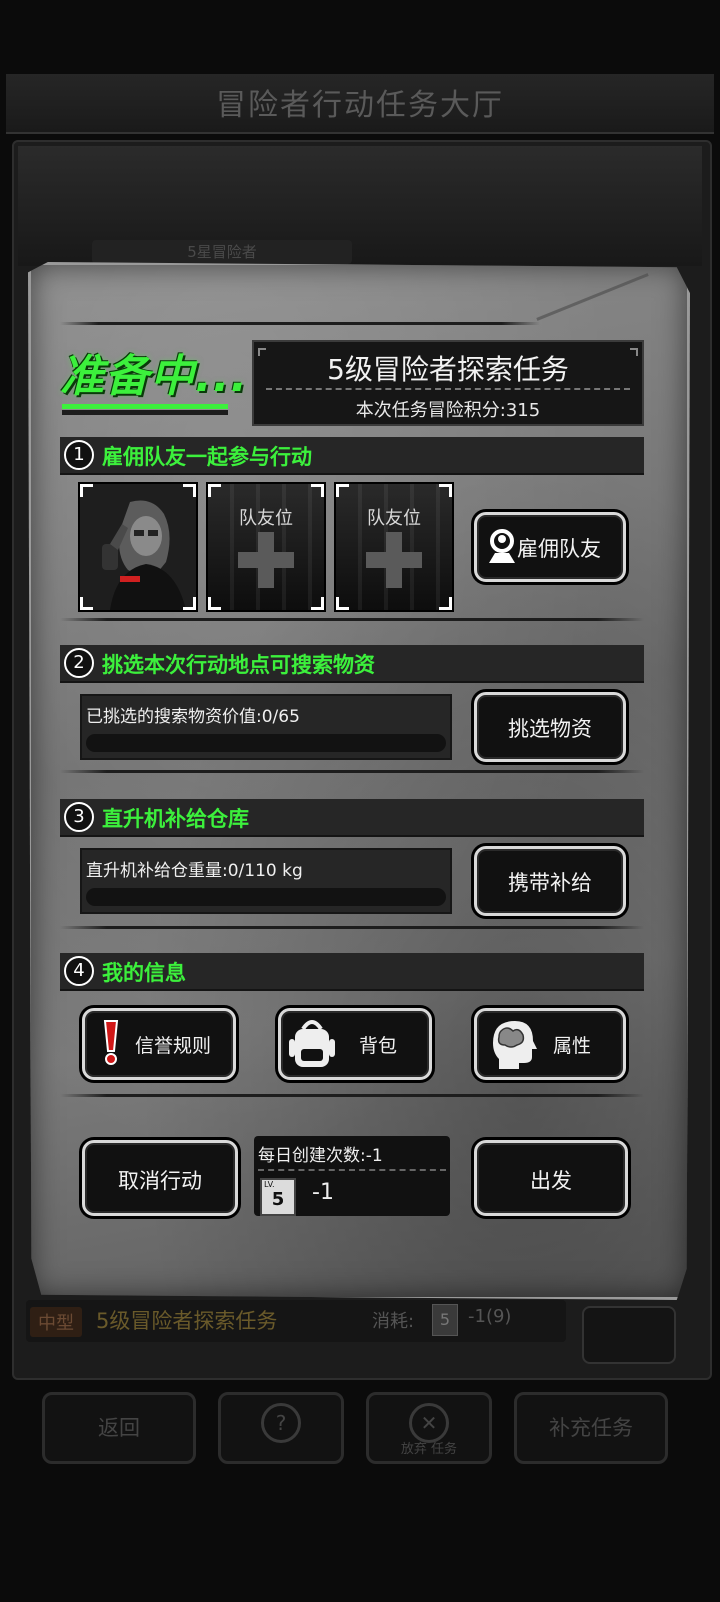 The width and height of the screenshot is (720, 1602). Describe the element at coordinates (360, 105) in the screenshot. I see `background-title: 冒险者行动任务大厅` at that location.